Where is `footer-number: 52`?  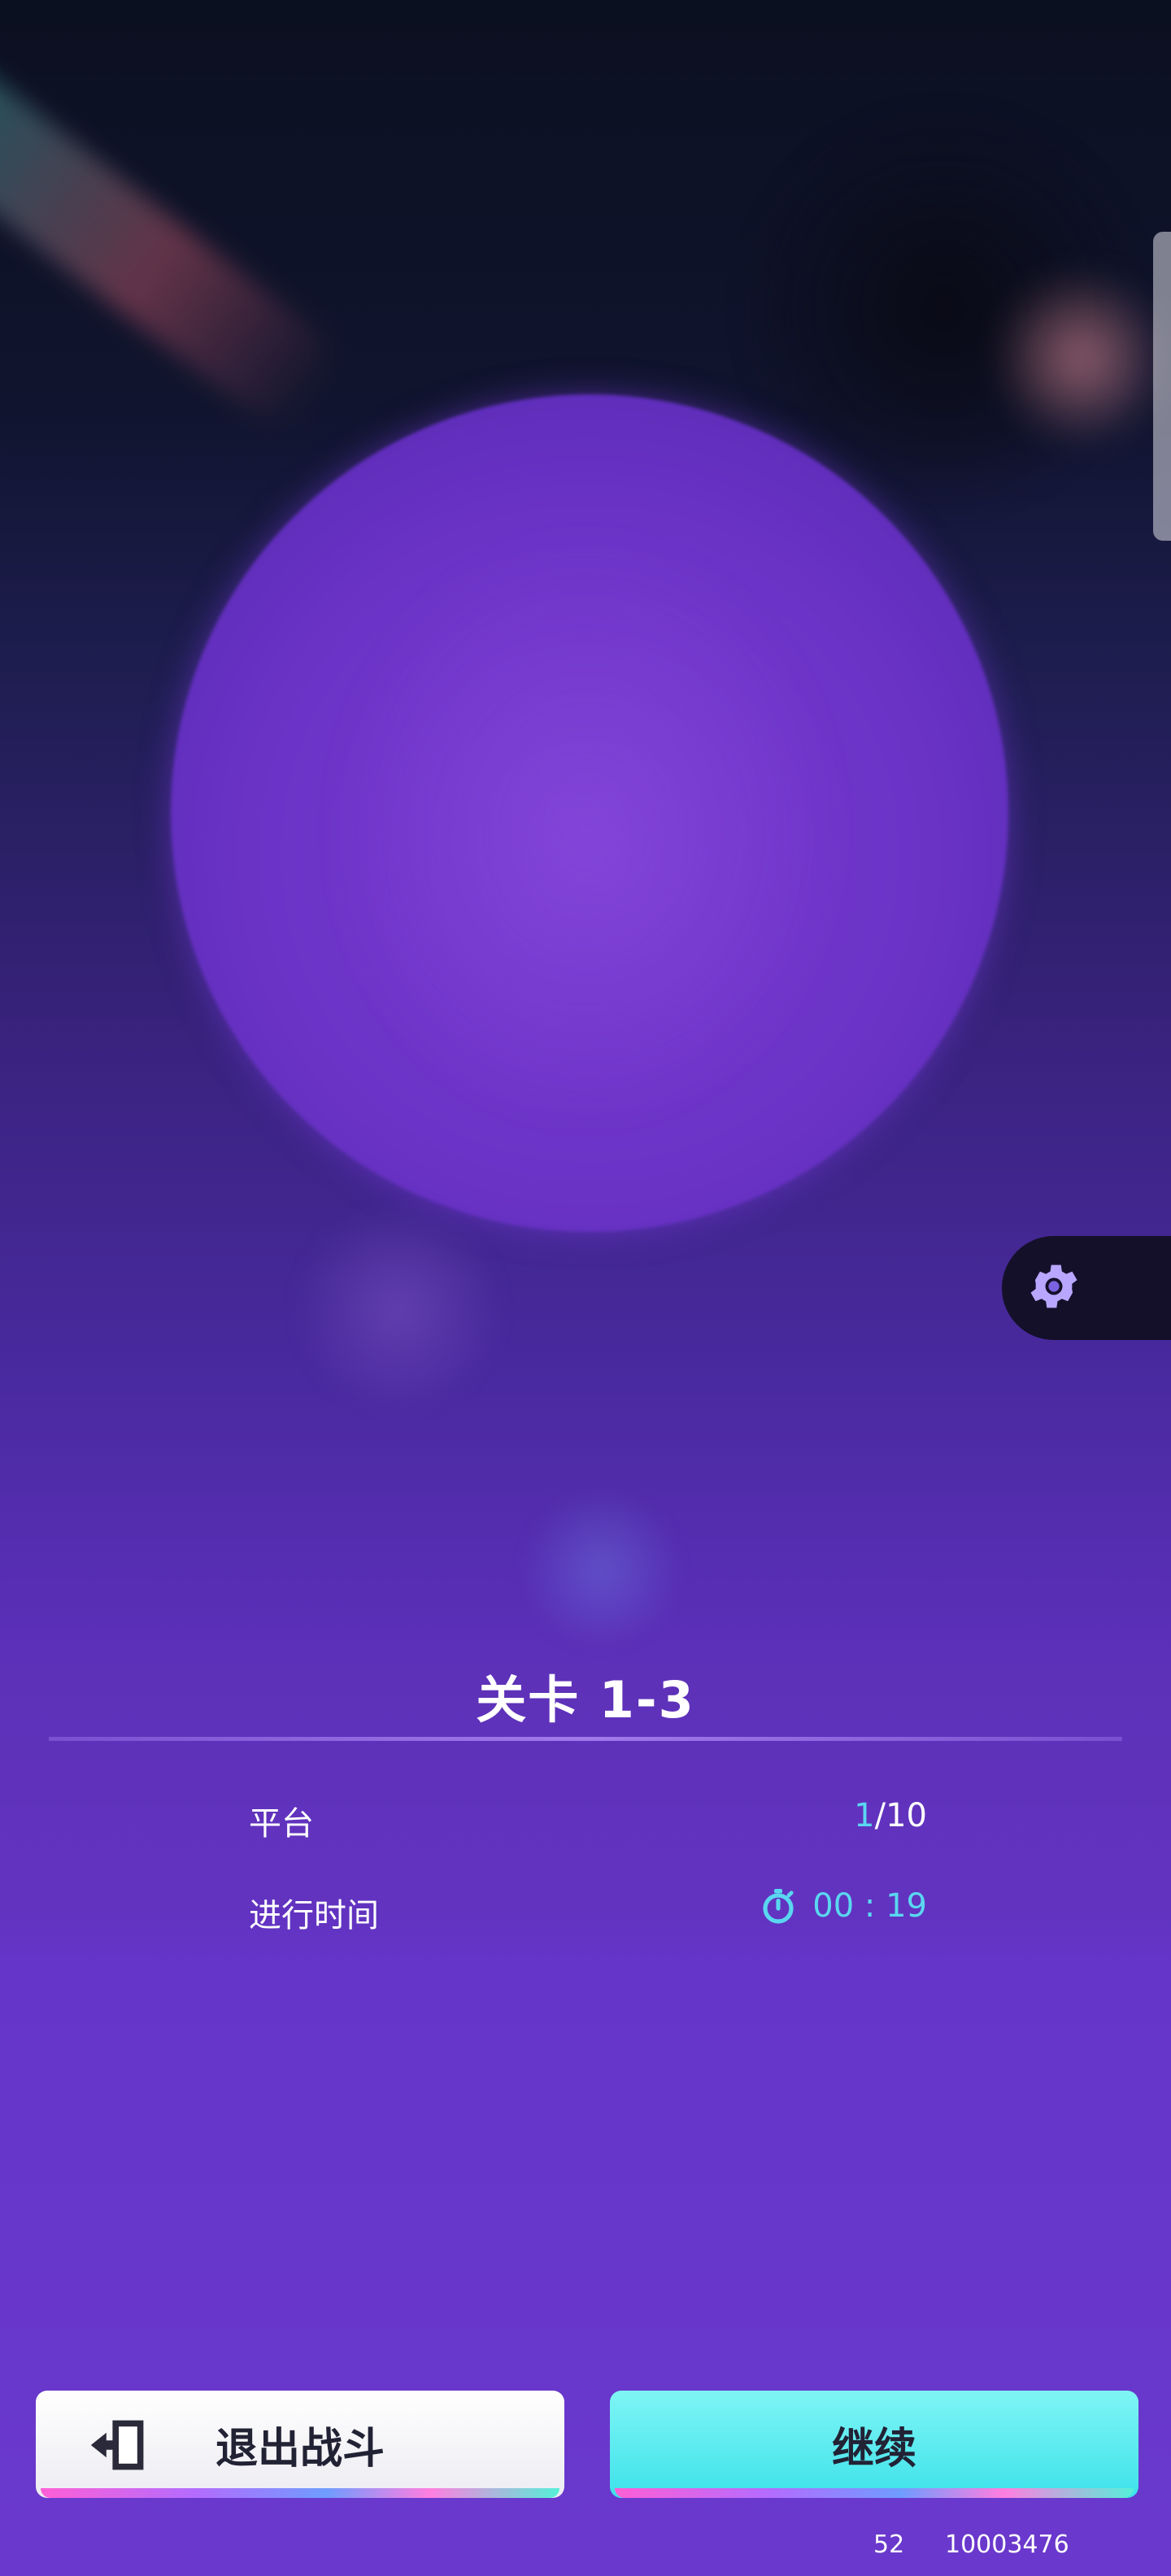
footer-number: 52 is located at coordinates (889, 2544).